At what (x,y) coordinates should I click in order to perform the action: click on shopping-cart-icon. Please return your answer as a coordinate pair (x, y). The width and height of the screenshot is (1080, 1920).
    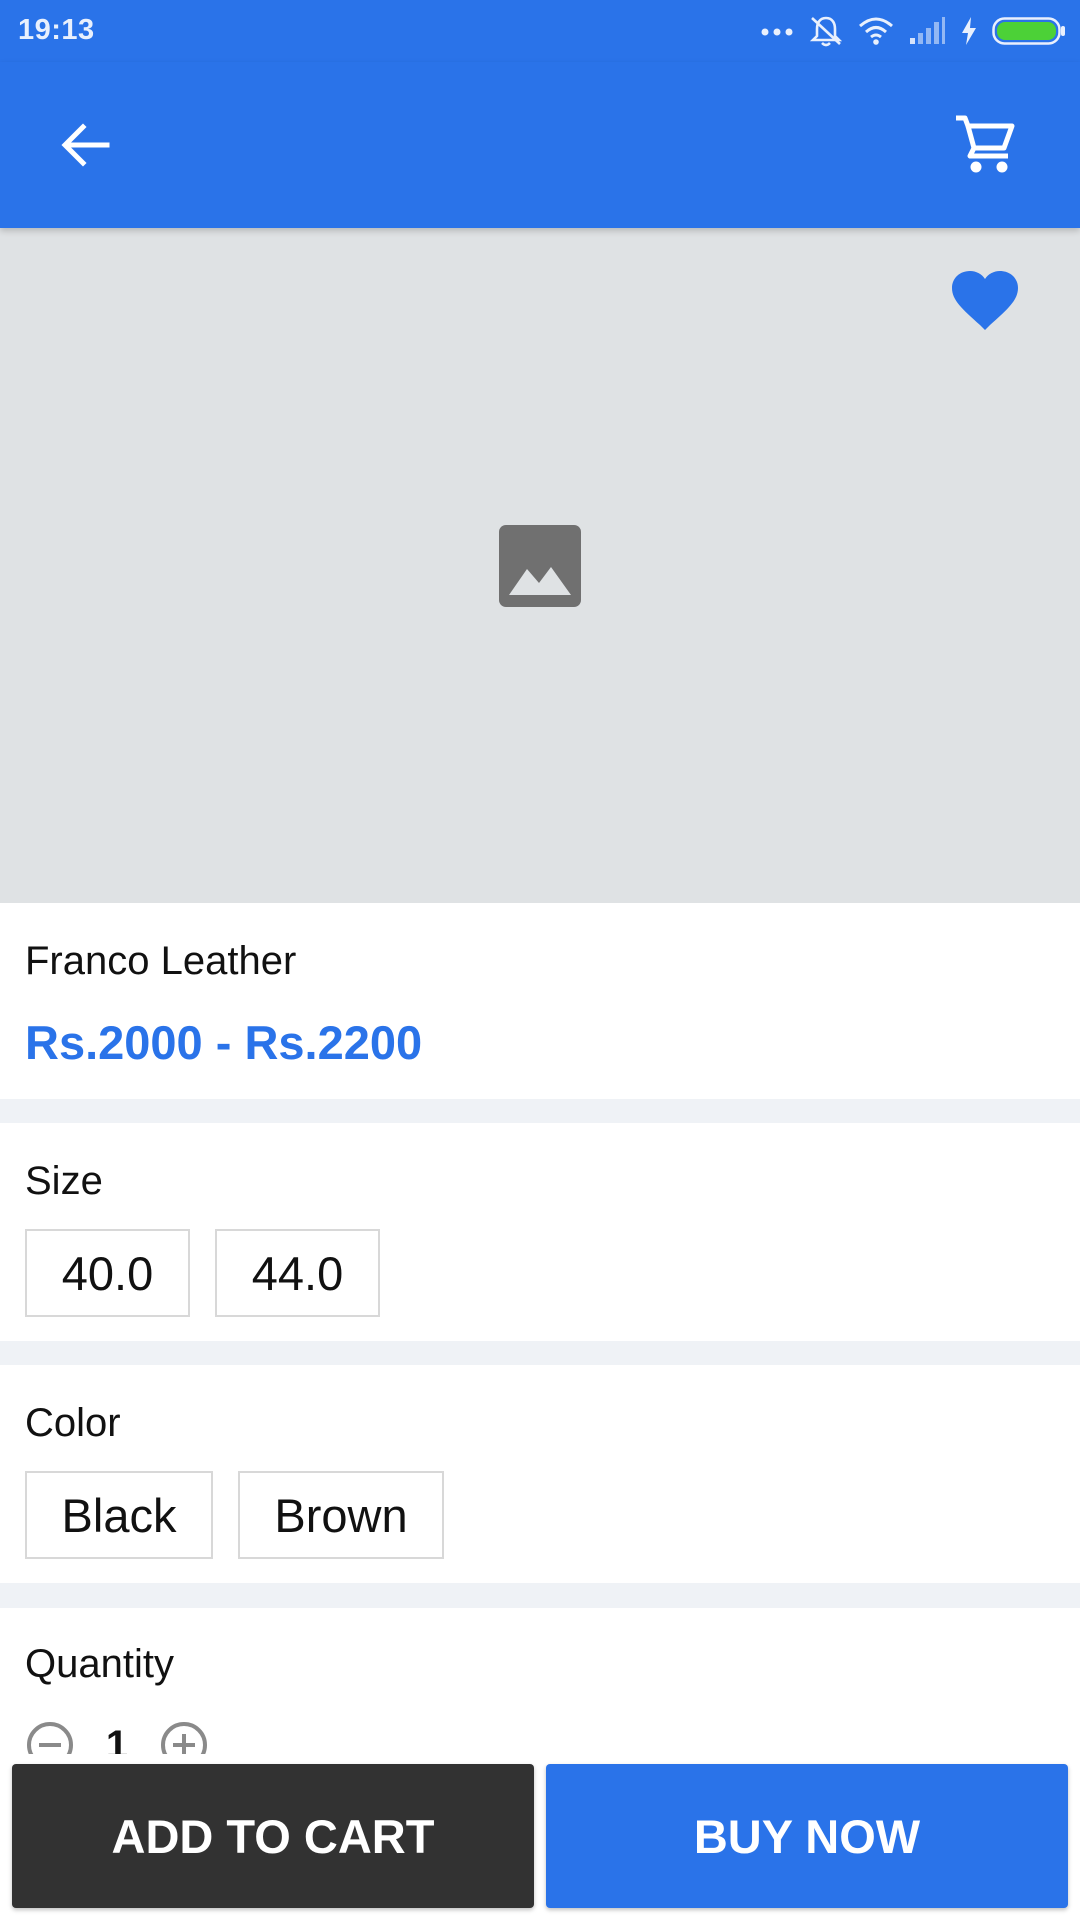
    Looking at the image, I should click on (985, 144).